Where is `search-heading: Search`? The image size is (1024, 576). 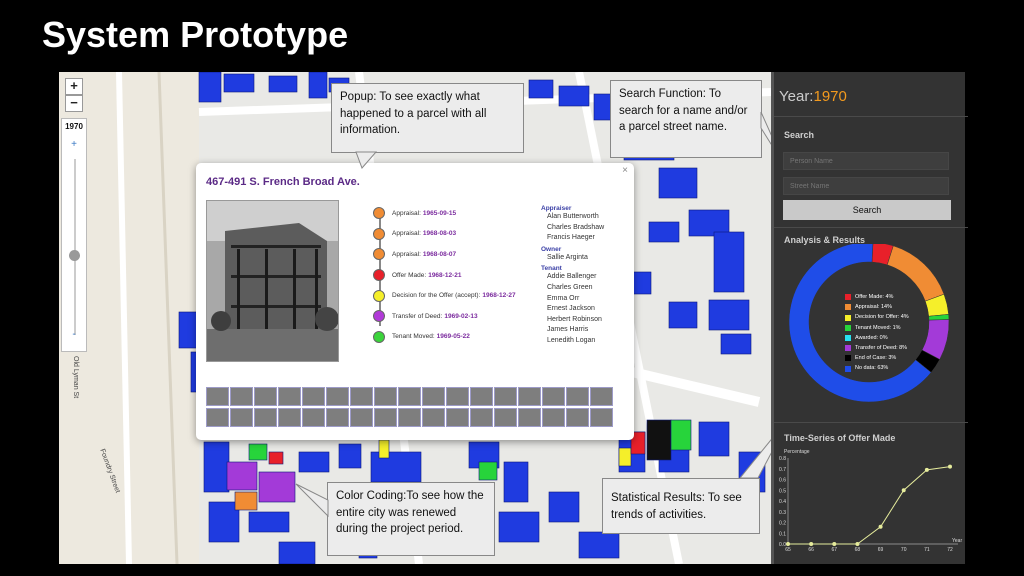 search-heading: Search is located at coordinates (799, 135).